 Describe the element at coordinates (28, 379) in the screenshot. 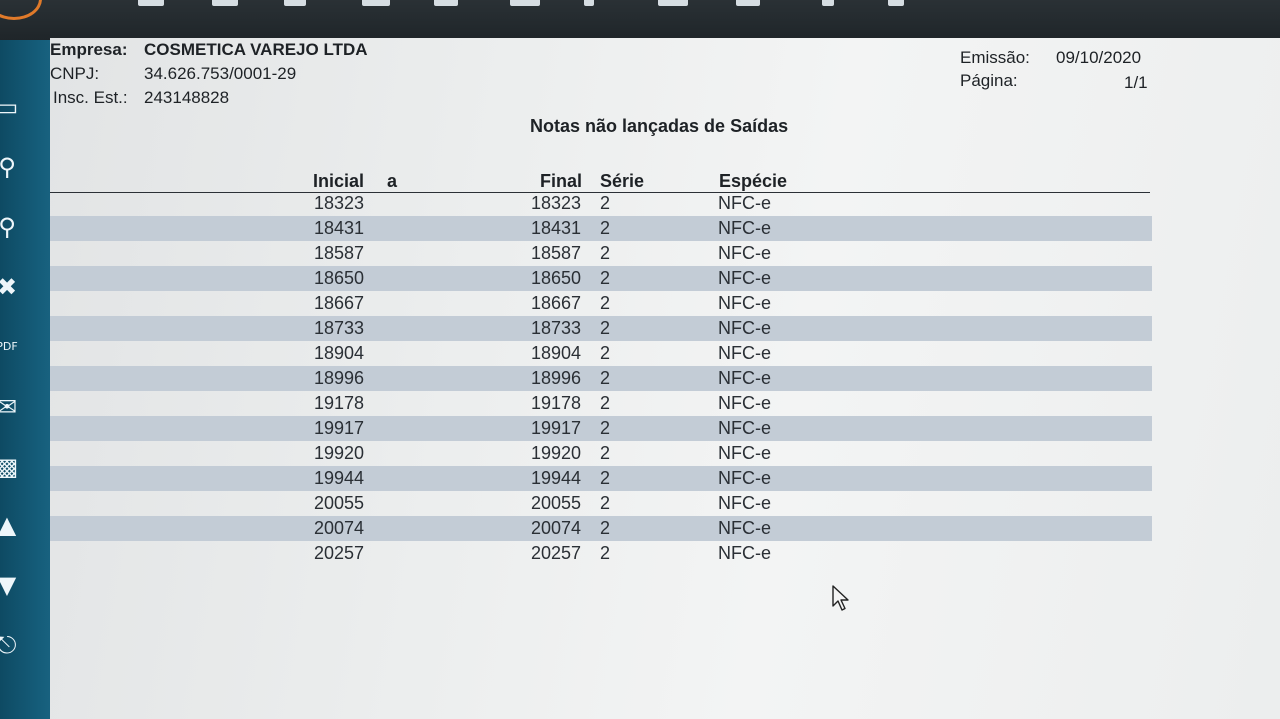

I see `left-sidebar: ▭ ⚲ ⚲ ✖ PDF ✉ ▩ ▲ ▼ ⎋` at that location.